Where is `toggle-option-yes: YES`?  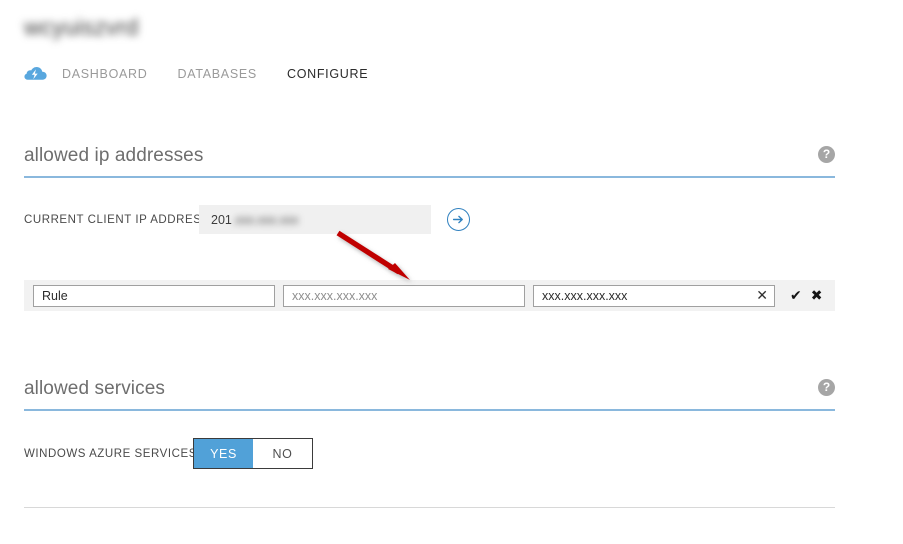 toggle-option-yes: YES is located at coordinates (223, 453).